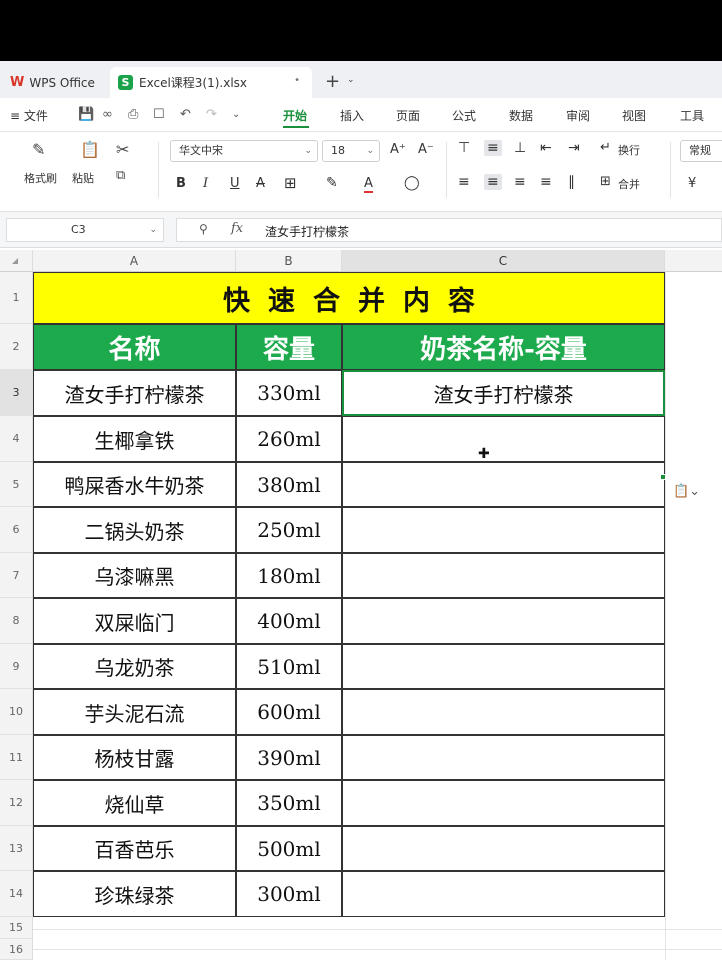 The height and width of the screenshot is (960, 722). What do you see at coordinates (236, 114) in the screenshot?
I see `quick-access-chevron-icon: ⌄` at bounding box center [236, 114].